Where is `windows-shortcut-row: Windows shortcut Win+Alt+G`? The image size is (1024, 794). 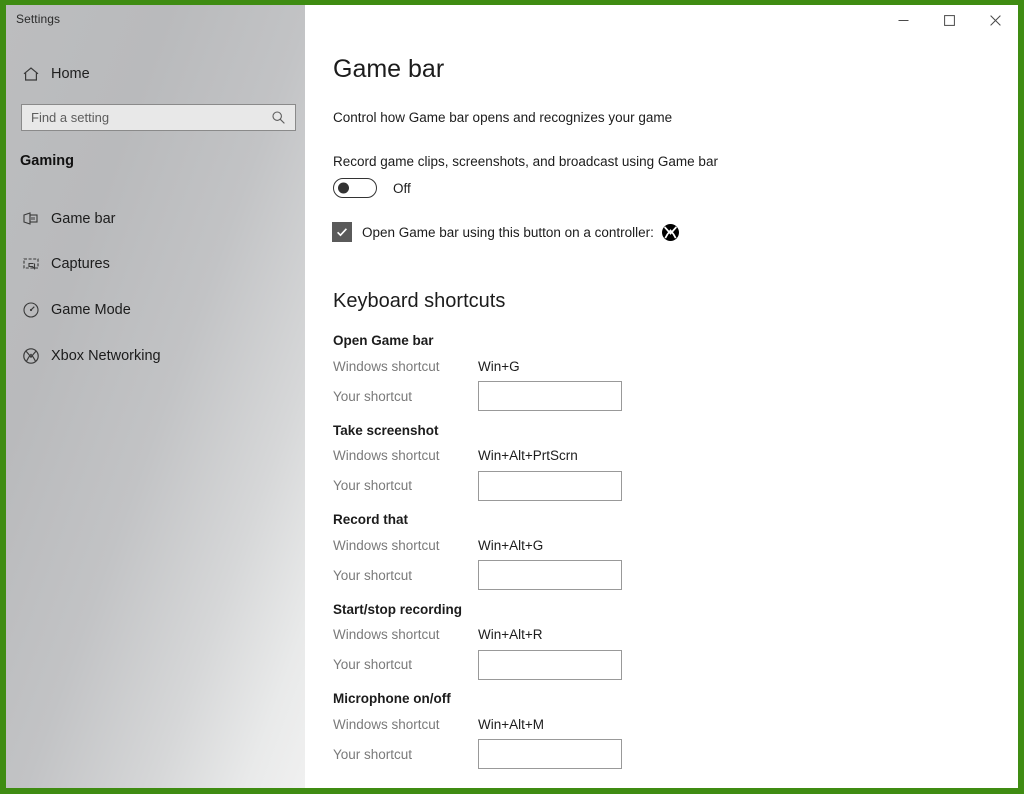
windows-shortcut-row: Windows shortcut Win+Alt+G is located at coordinates (663, 545).